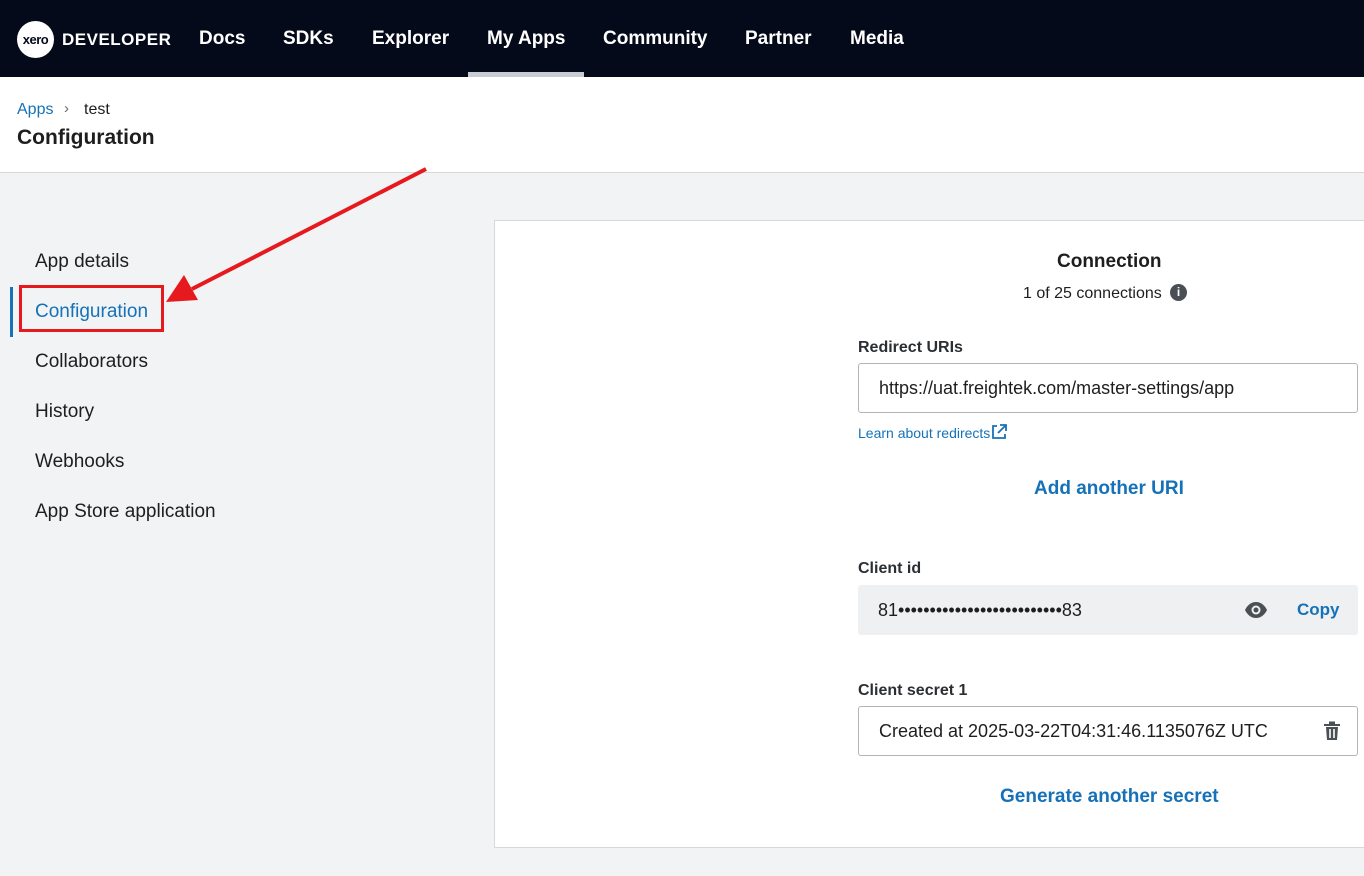 This screenshot has height=876, width=1364. I want to click on client-id-label: Client id, so click(890, 568).